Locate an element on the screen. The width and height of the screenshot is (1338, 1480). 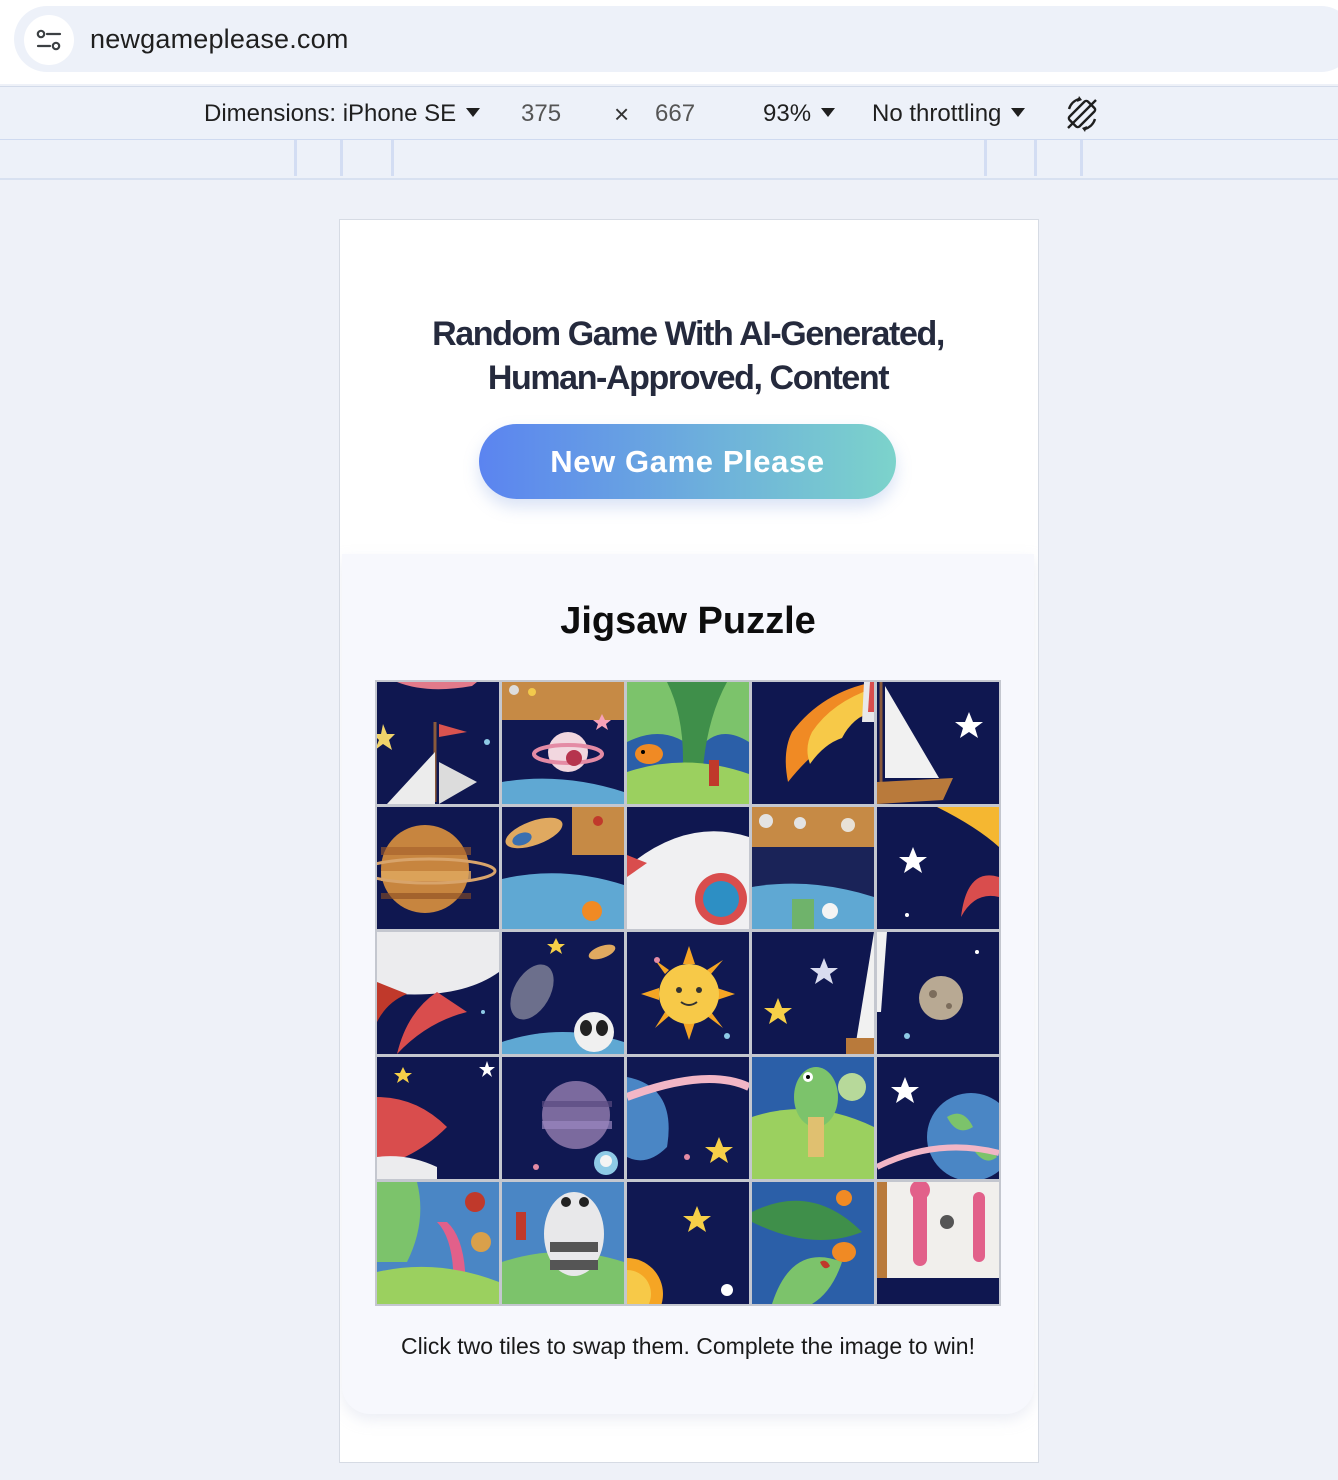
puzzle-tile-panda-astronaut-legs is located at coordinates (563, 1243).